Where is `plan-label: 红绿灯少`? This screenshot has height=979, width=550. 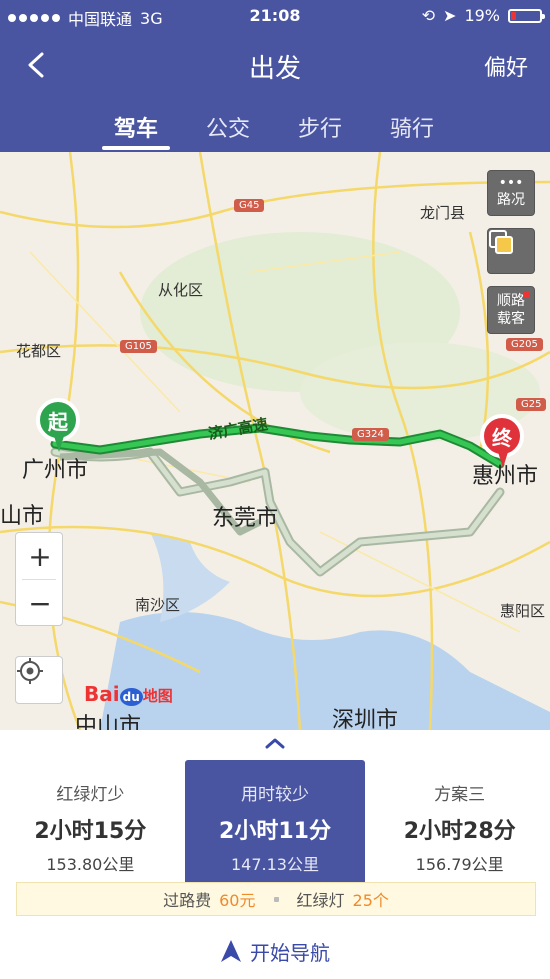 plan-label: 红绿灯少 is located at coordinates (90, 794).